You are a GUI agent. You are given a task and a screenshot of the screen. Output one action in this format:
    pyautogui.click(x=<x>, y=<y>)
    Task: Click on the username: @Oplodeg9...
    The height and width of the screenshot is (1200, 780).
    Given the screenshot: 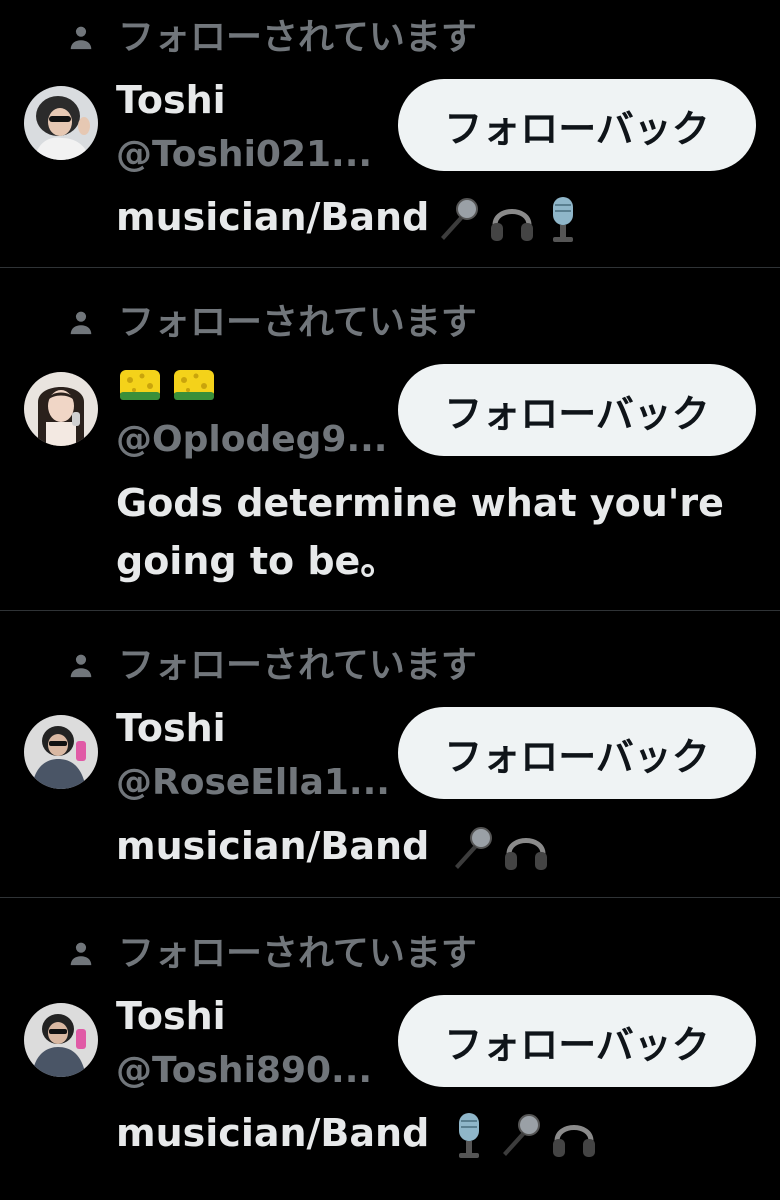 What is the action you would take?
    pyautogui.click(x=251, y=440)
    